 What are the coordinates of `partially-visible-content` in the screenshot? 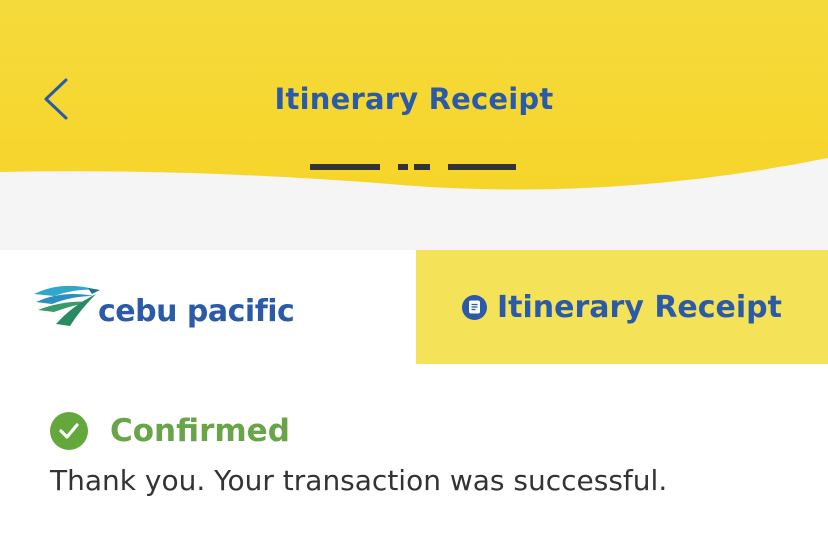 It's located at (413, 167).